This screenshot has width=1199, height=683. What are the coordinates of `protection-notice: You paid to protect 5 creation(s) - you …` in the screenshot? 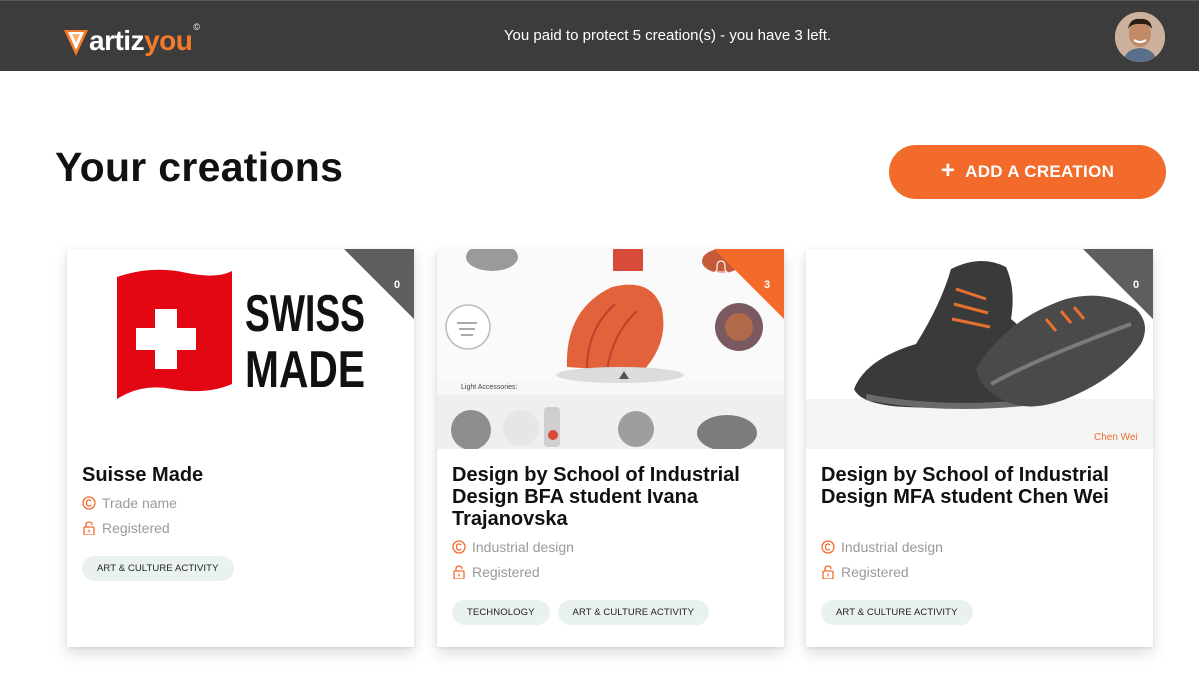 It's located at (667, 35).